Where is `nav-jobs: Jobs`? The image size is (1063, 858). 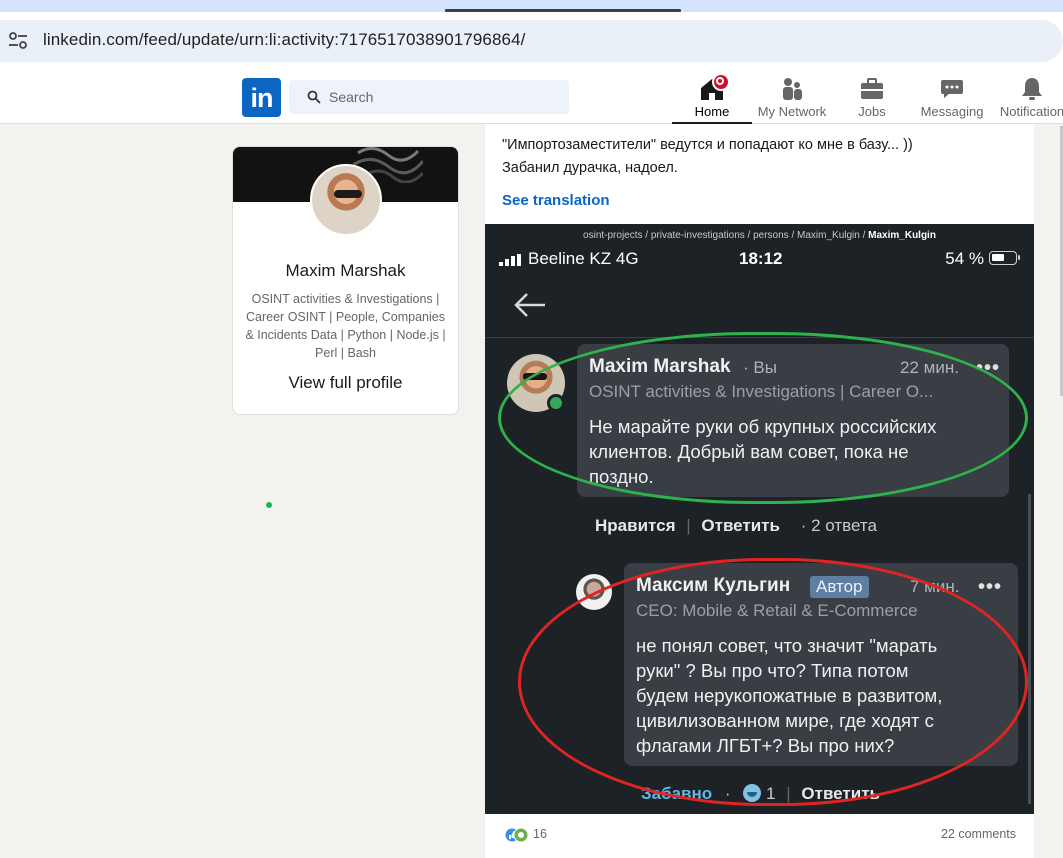 nav-jobs: Jobs is located at coordinates (872, 97).